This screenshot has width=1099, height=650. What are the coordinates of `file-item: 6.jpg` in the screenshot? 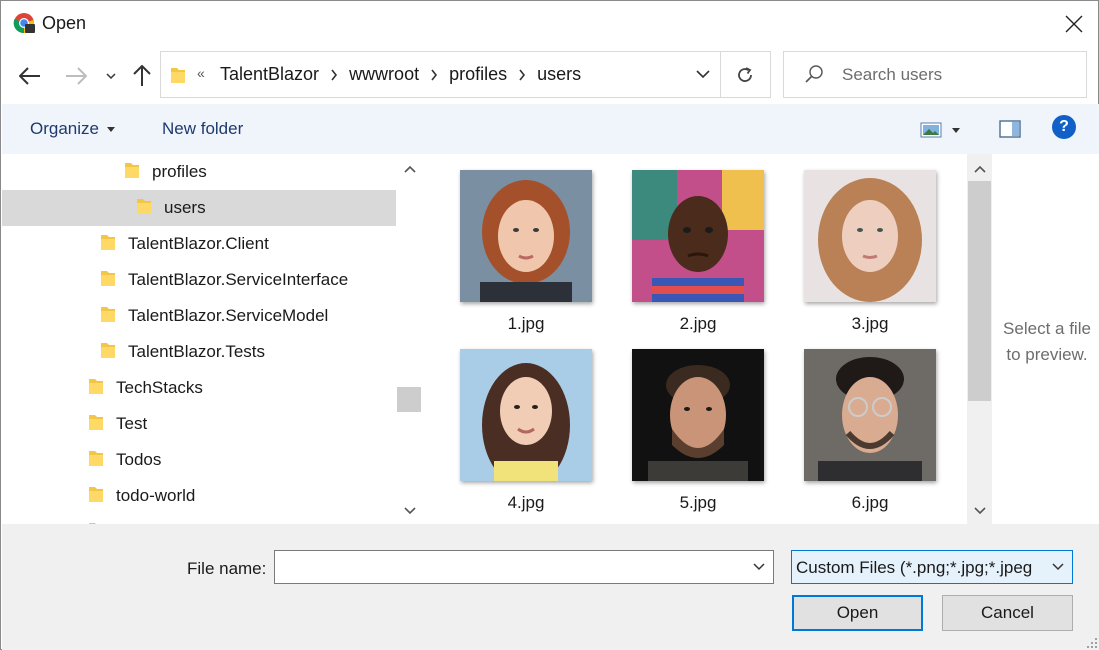 It's located at (870, 422).